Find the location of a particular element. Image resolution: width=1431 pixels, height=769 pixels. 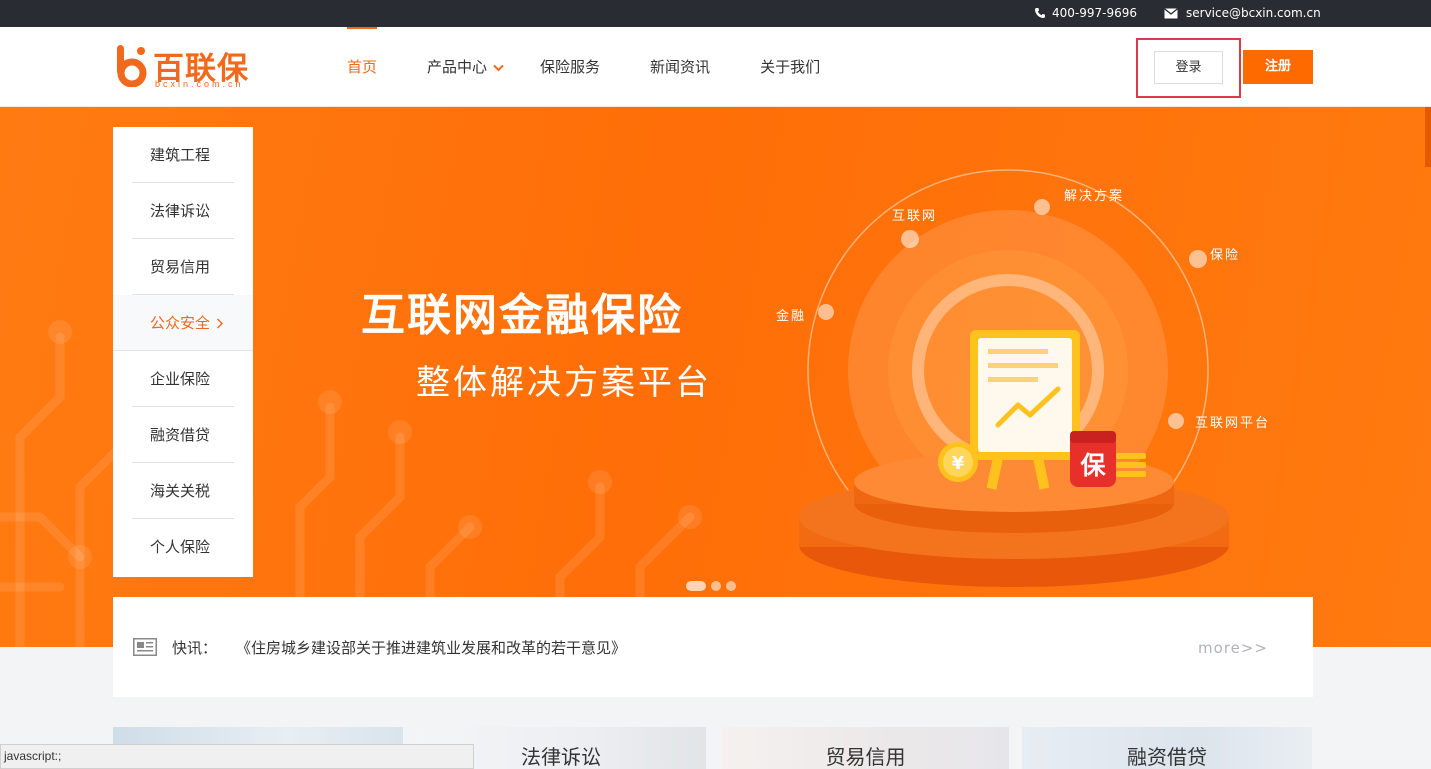

category-label: 融资借贷 is located at coordinates (180, 435).